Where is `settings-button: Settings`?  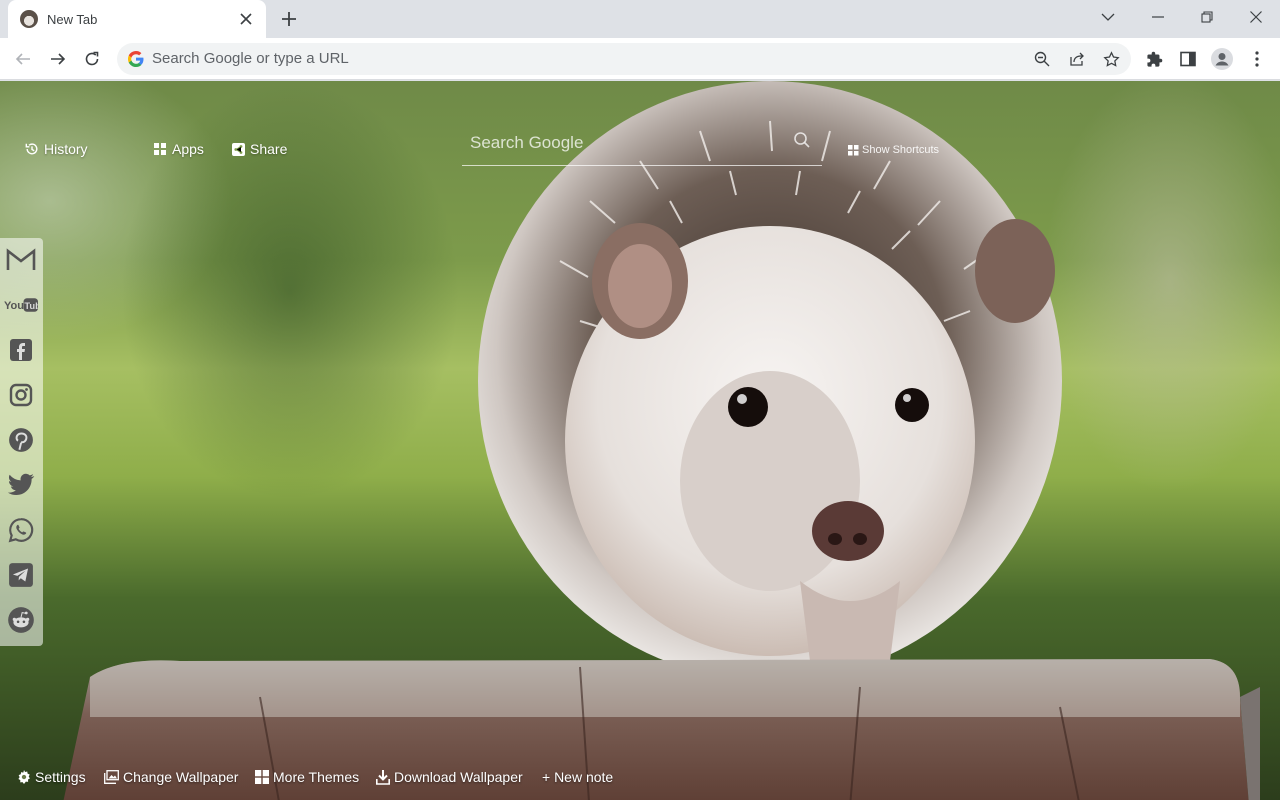
settings-button: Settings is located at coordinates (51, 777).